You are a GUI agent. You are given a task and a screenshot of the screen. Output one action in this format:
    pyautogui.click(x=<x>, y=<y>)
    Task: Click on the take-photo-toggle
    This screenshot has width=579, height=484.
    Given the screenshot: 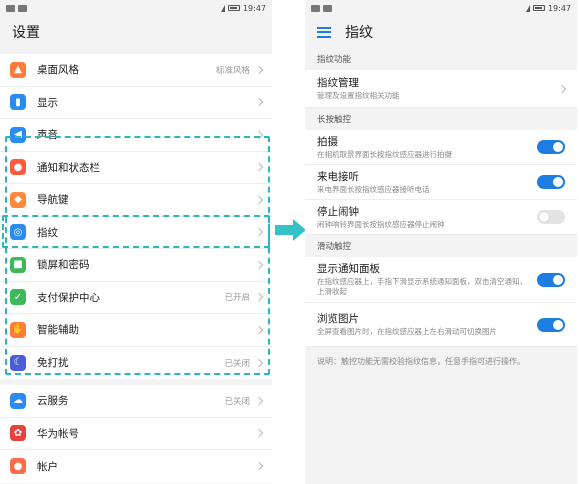 What is the action you would take?
    pyautogui.click(x=551, y=147)
    